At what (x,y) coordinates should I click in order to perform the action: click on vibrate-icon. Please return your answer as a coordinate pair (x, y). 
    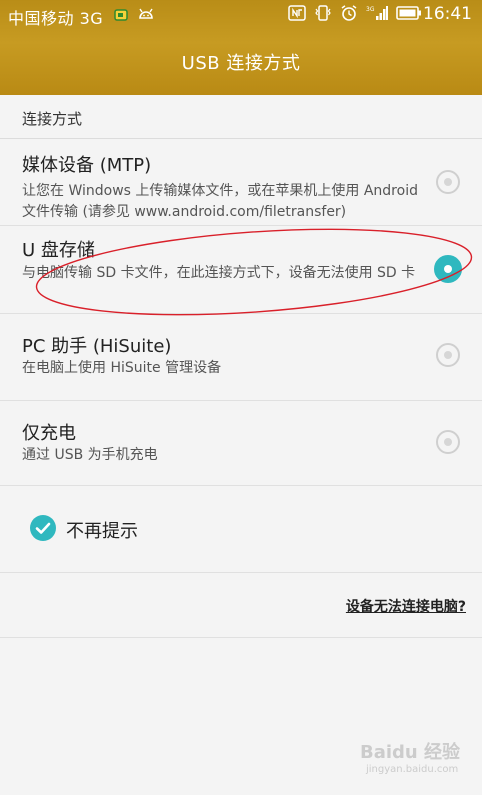
    Looking at the image, I should click on (323, 13).